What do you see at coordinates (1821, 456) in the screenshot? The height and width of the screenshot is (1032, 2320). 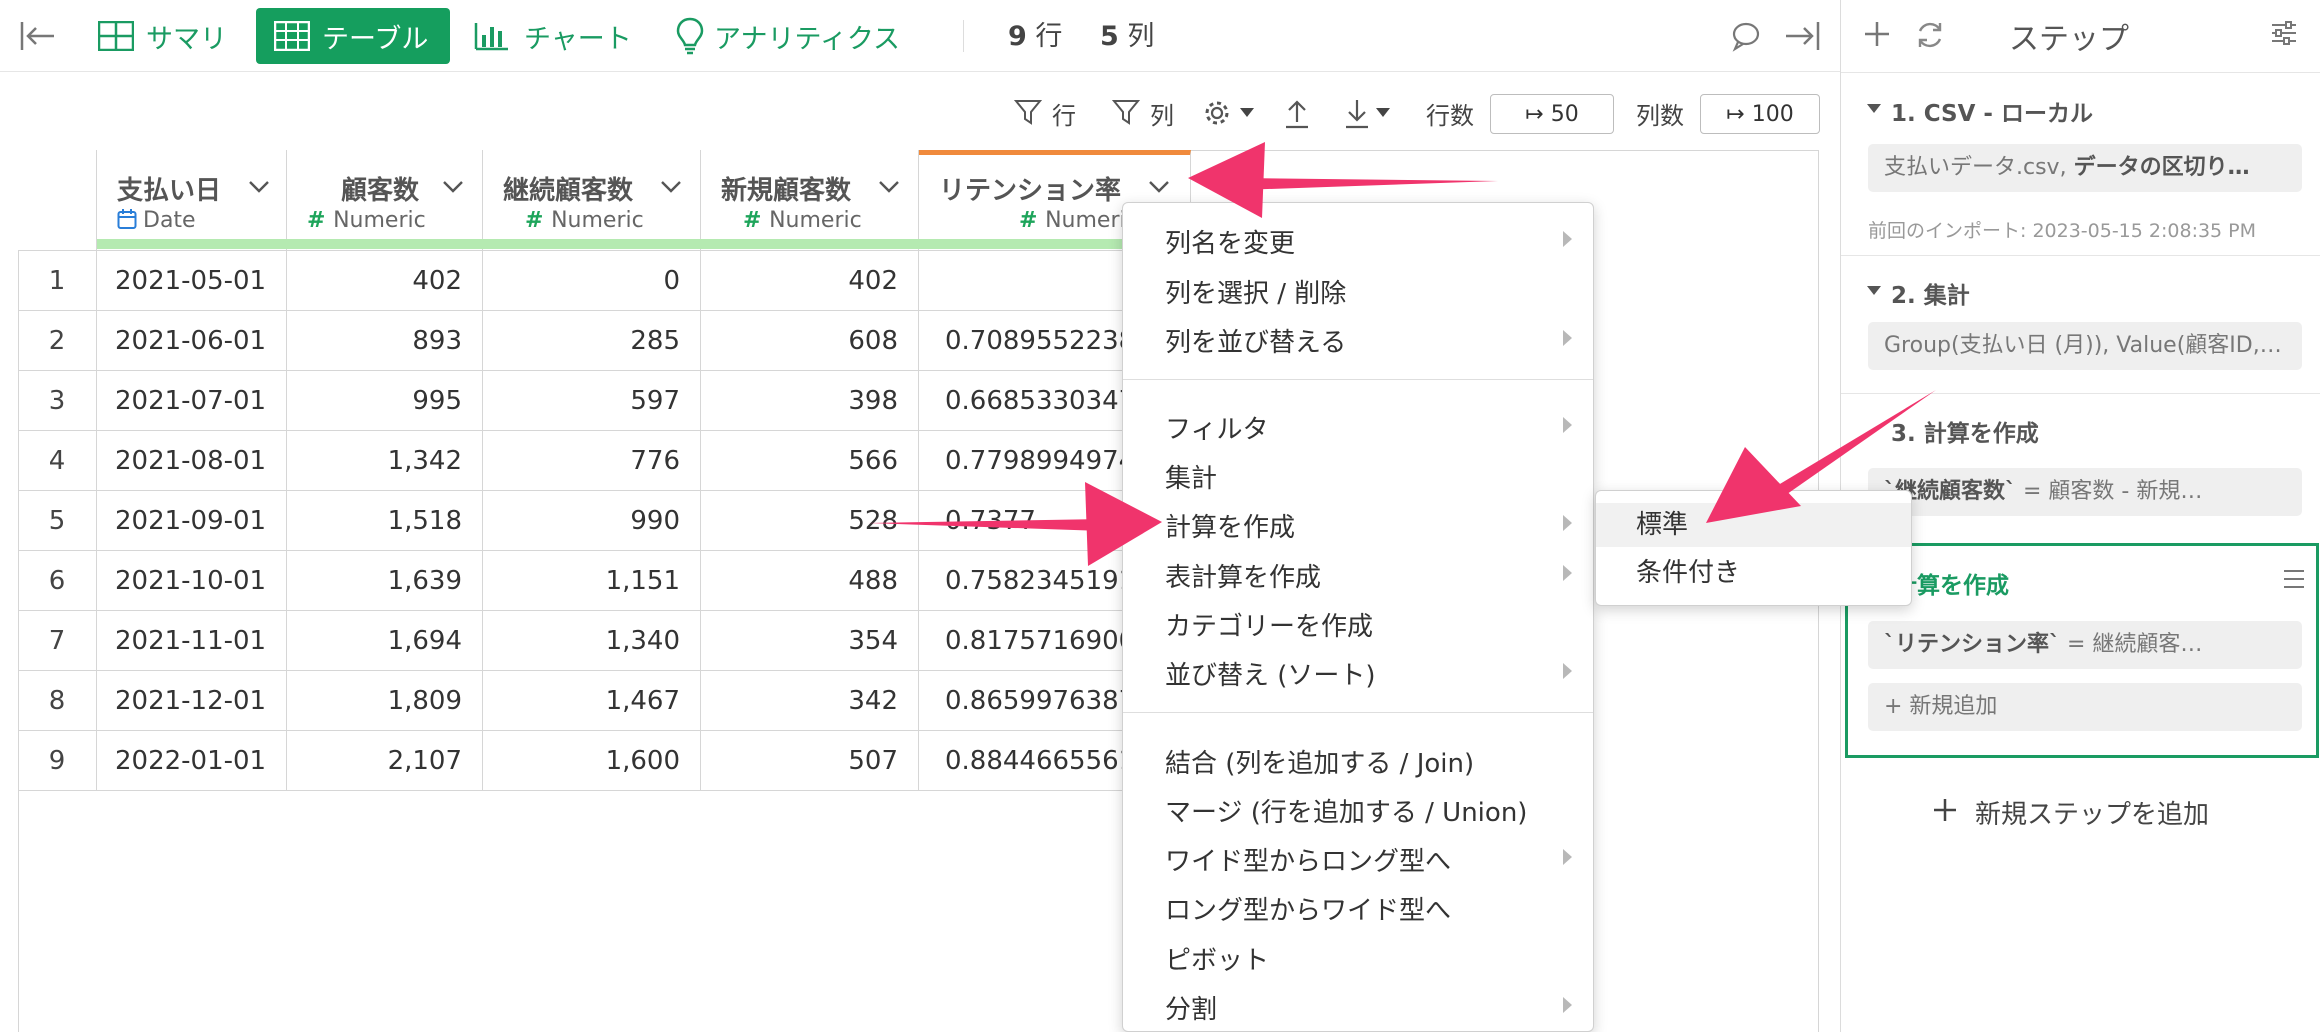 I see `arrow-to-standard-option` at bounding box center [1821, 456].